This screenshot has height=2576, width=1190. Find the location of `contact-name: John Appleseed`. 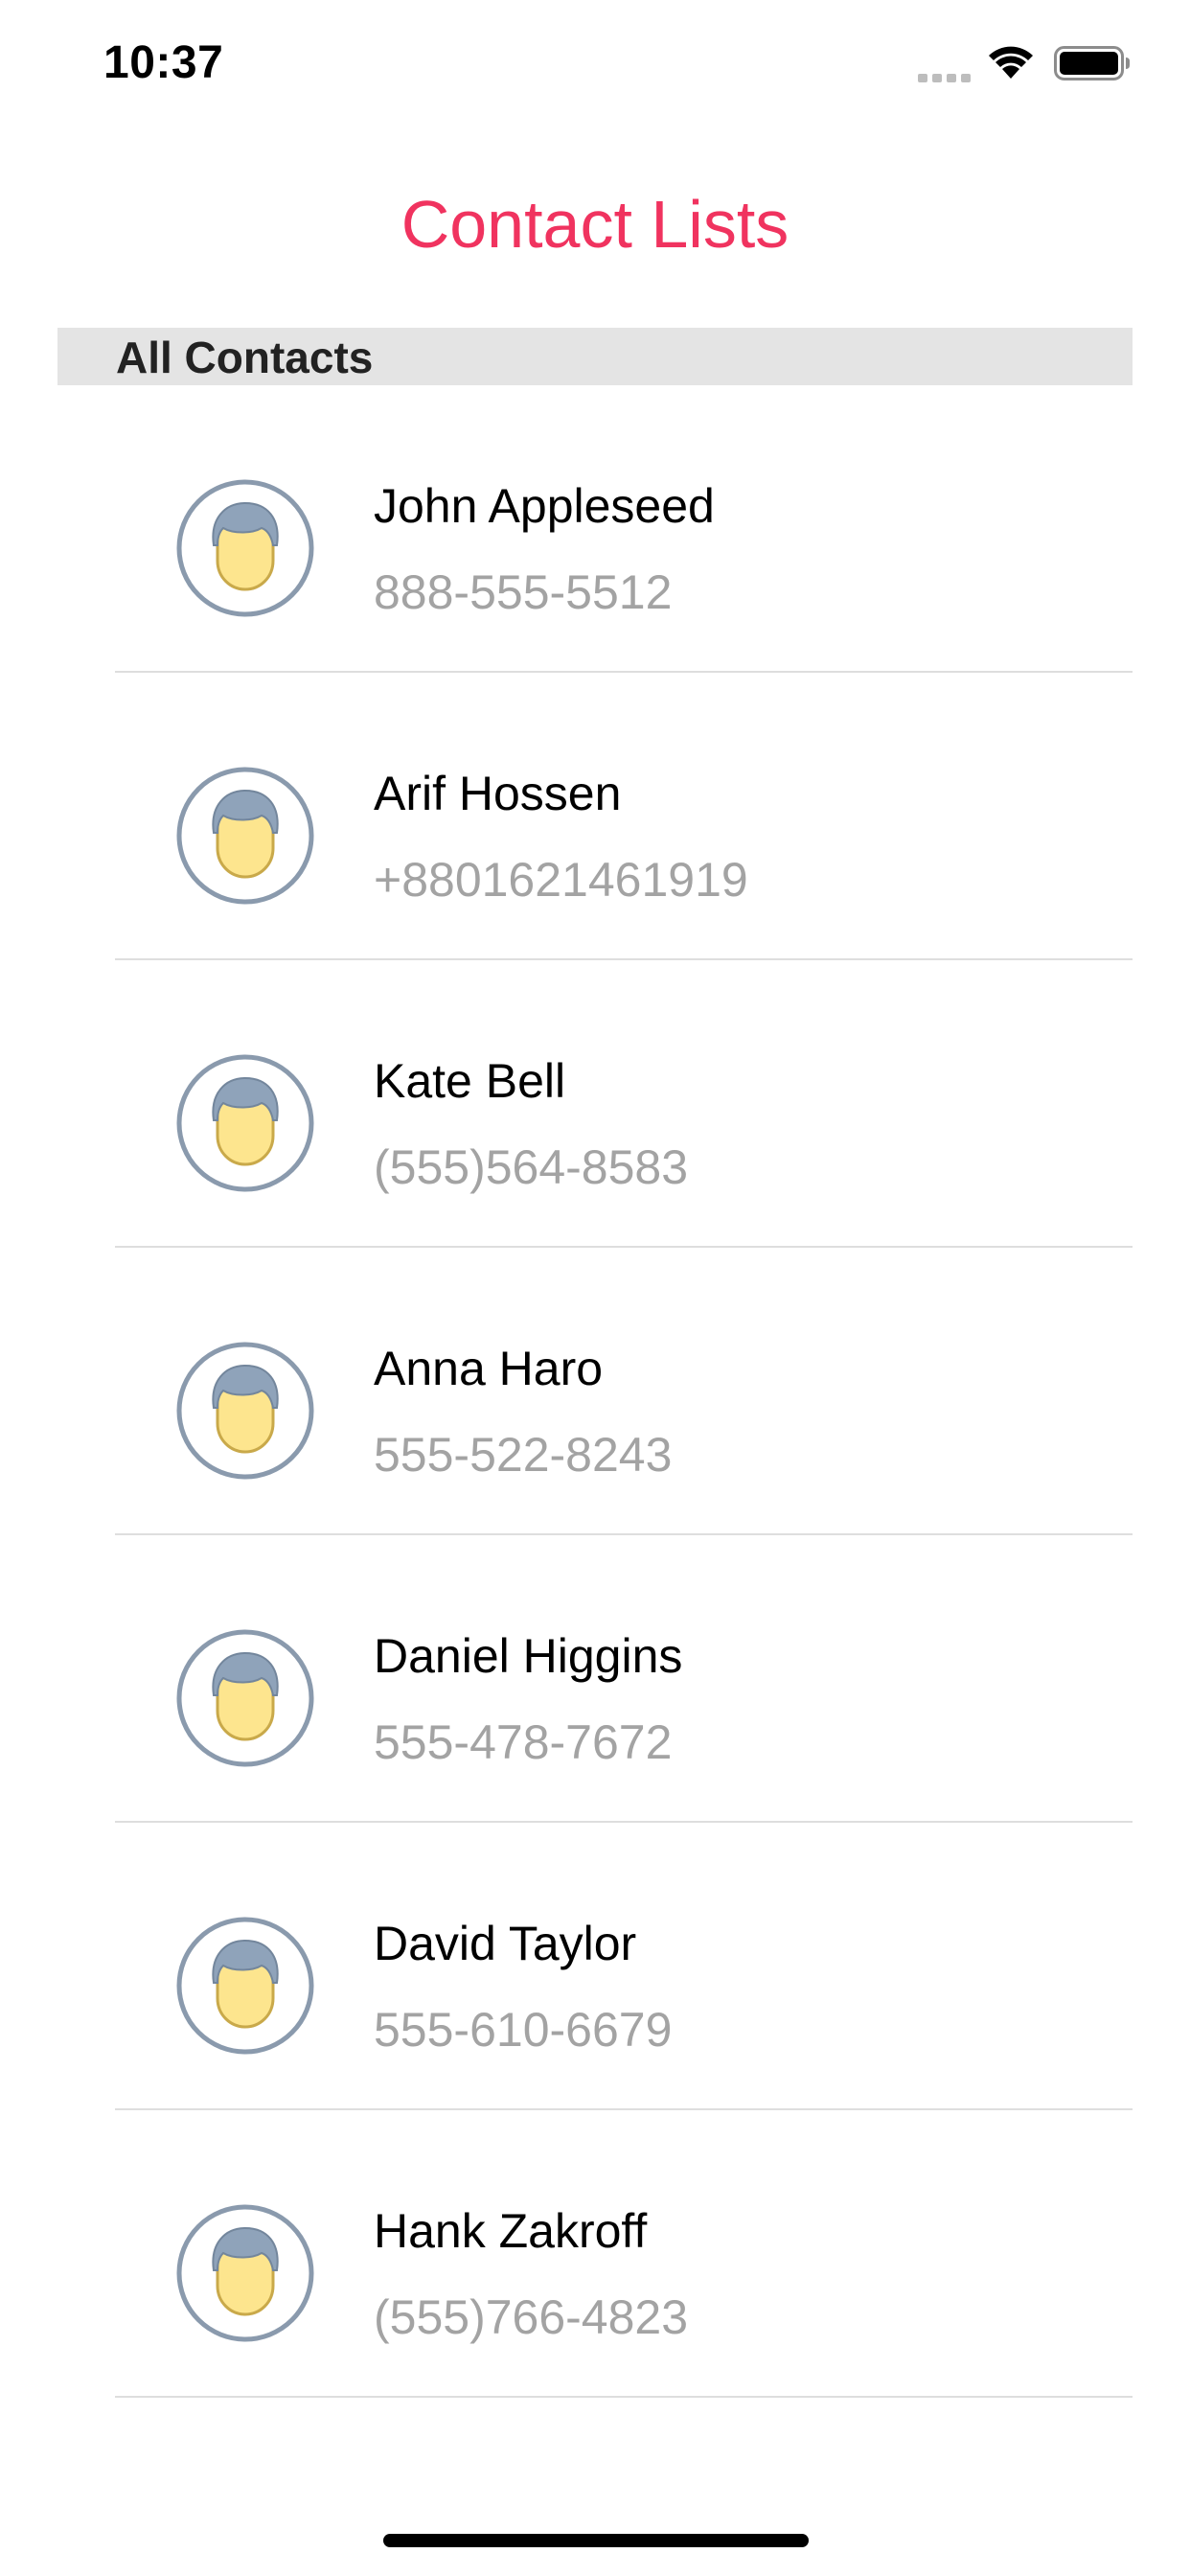

contact-name: John Appleseed is located at coordinates (544, 506).